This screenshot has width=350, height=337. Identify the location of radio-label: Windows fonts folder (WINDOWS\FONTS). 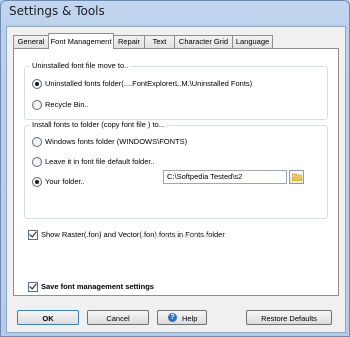
(116, 141).